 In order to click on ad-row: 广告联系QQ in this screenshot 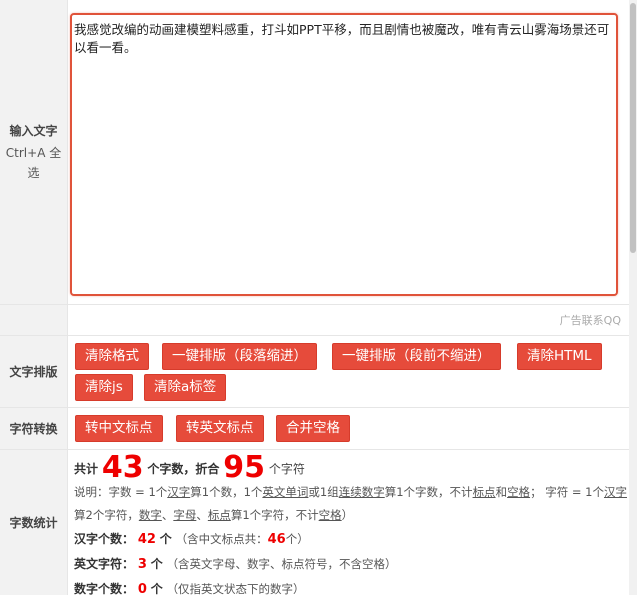, I will do `click(314, 320)`.